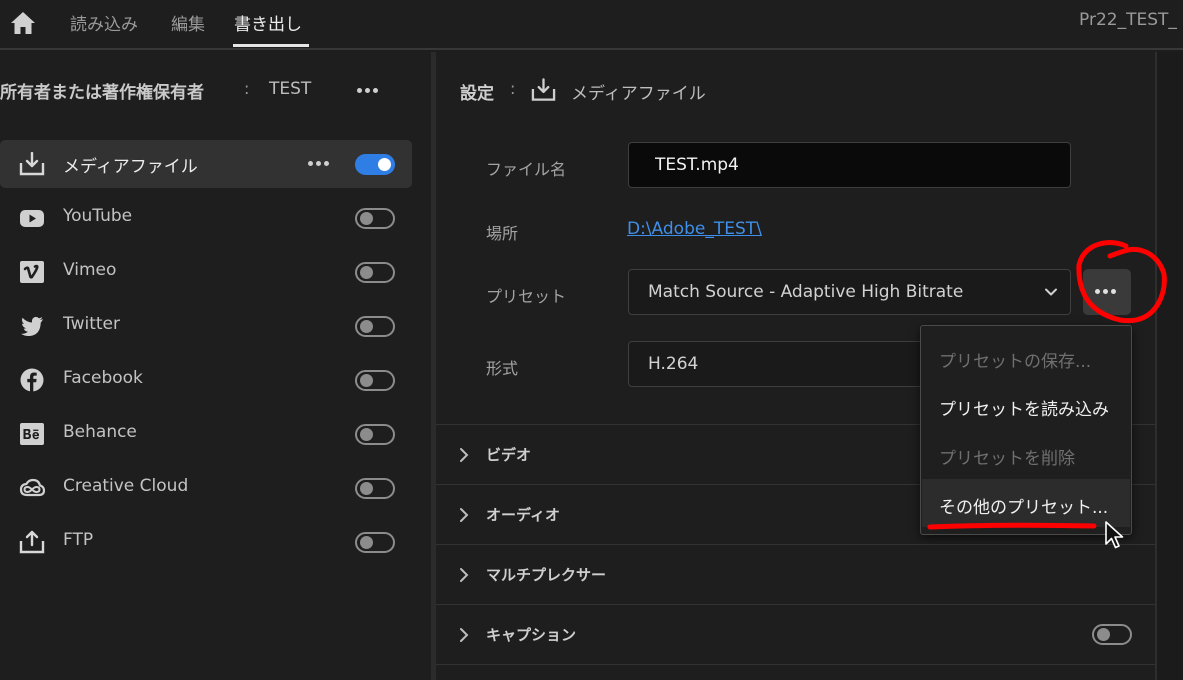 This screenshot has width=1183, height=680. I want to click on more-icon, so click(1105, 291).